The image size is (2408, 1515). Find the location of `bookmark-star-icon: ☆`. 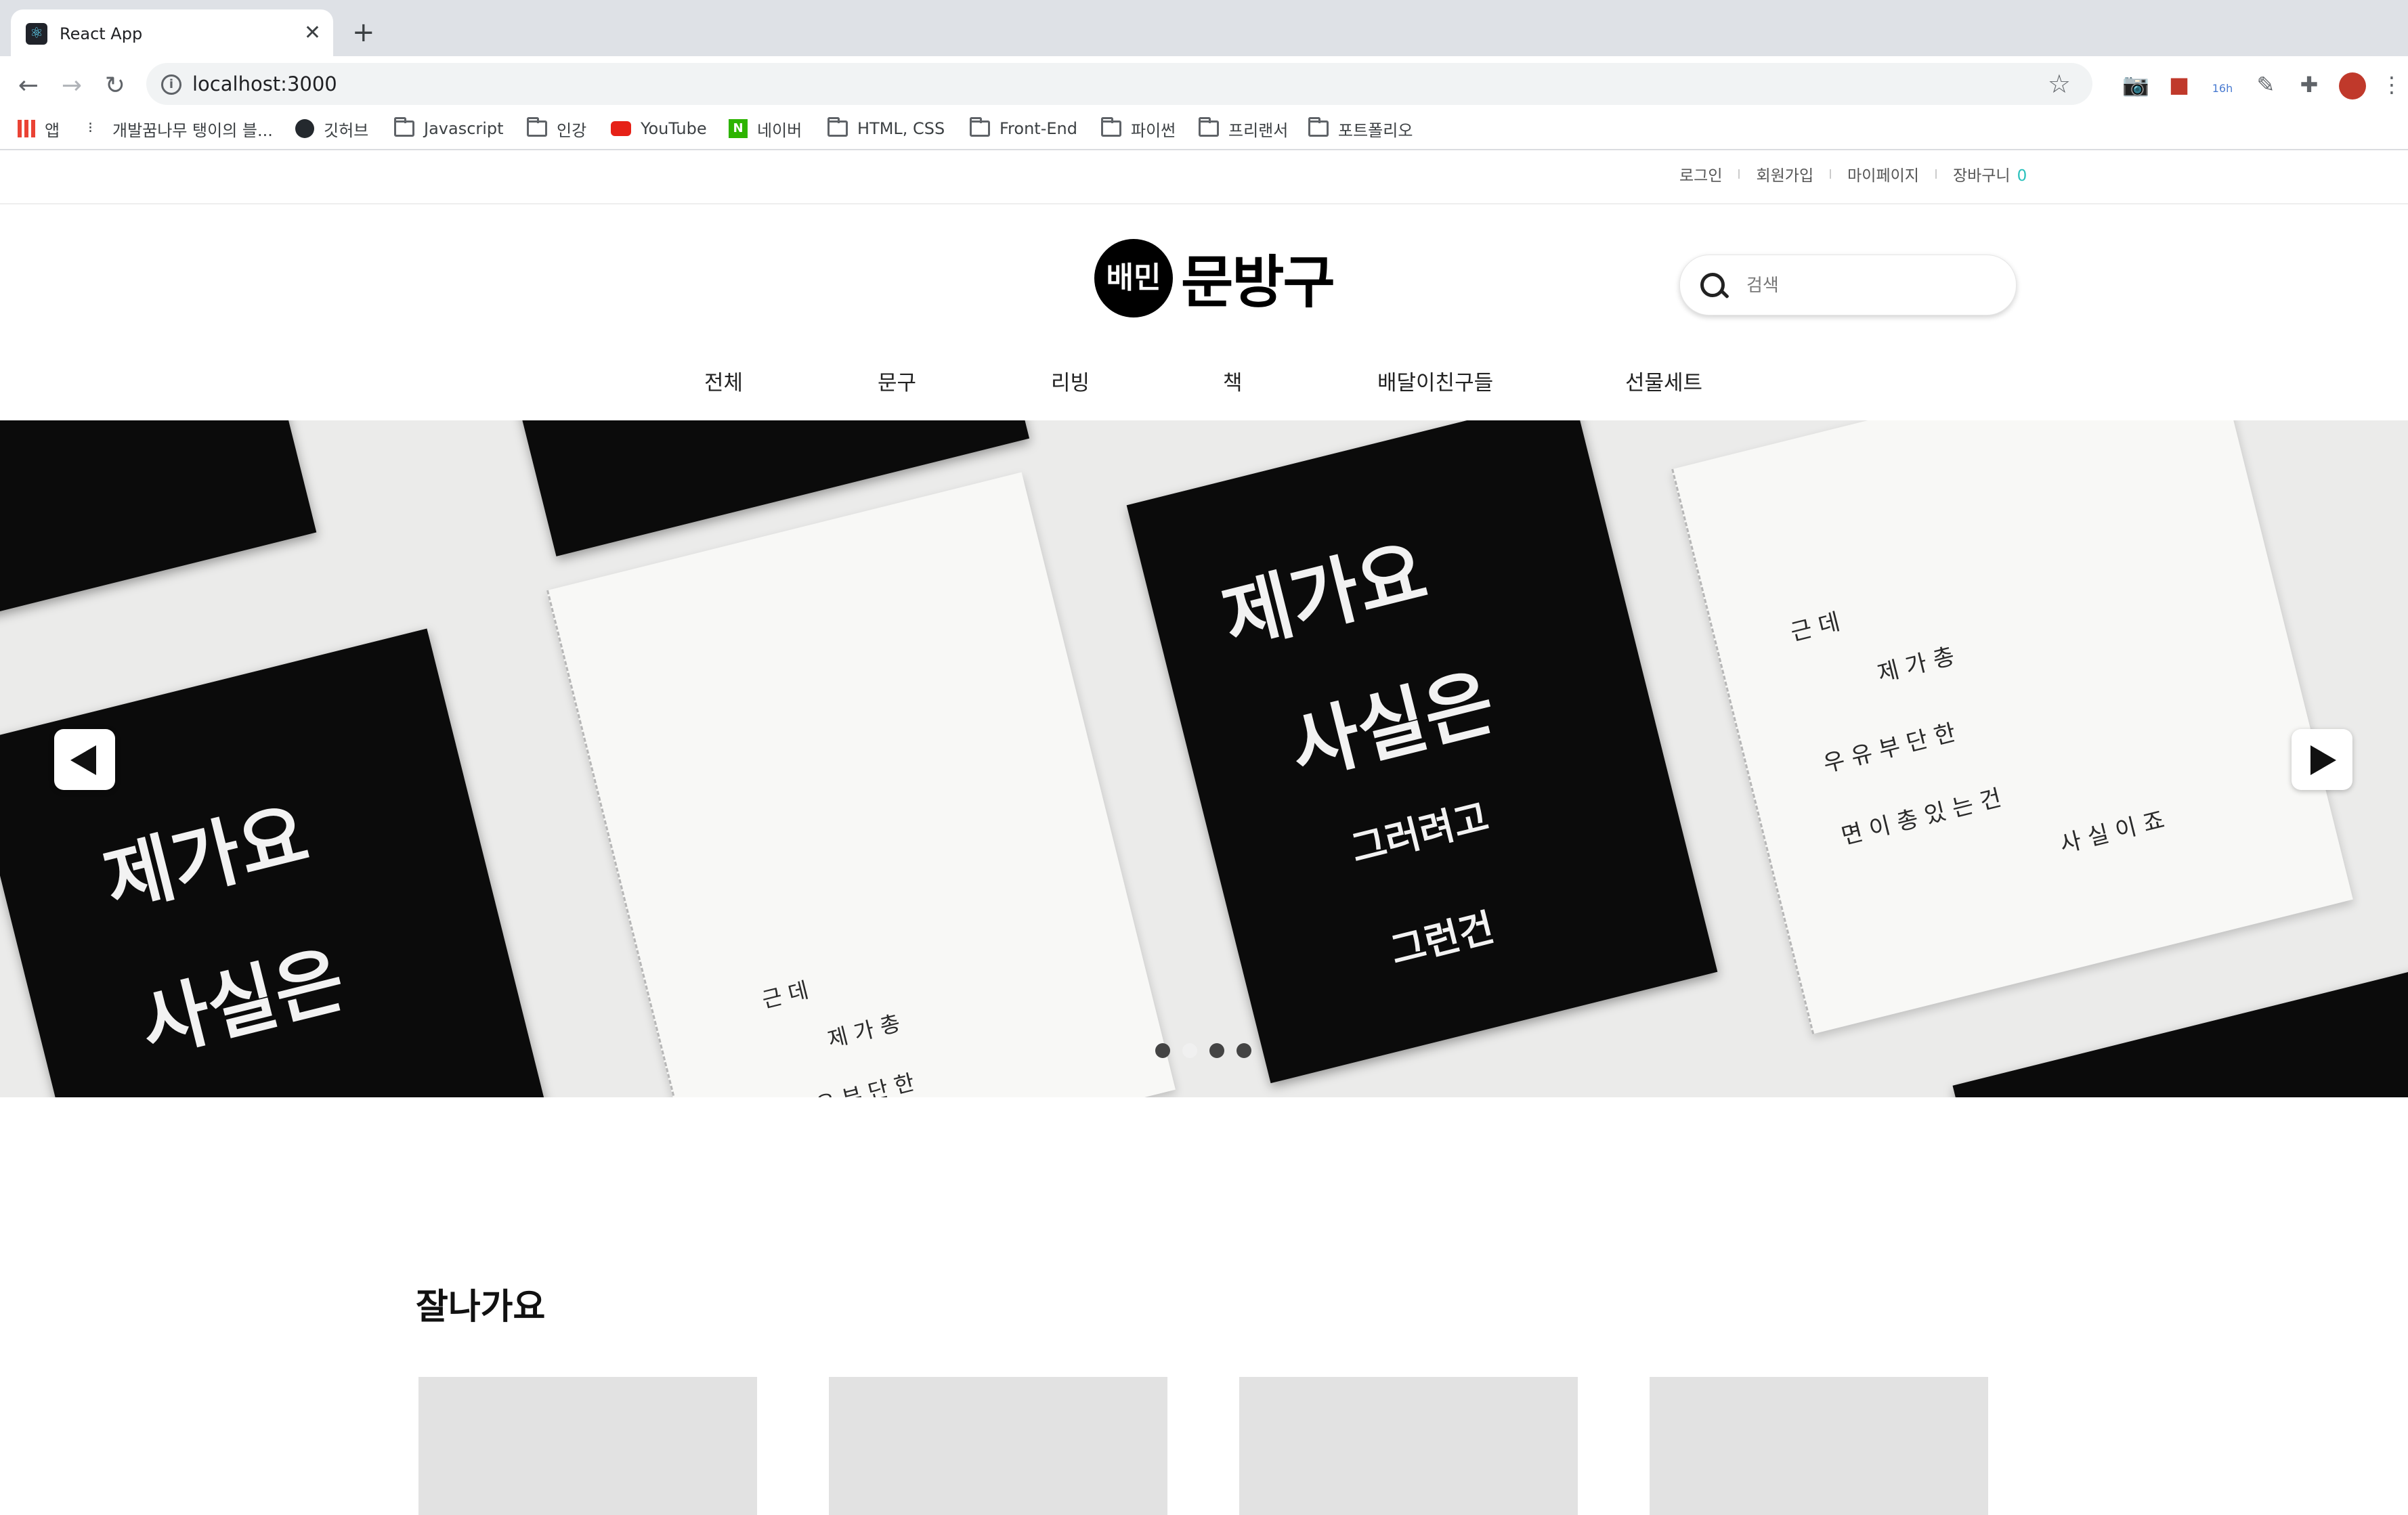

bookmark-star-icon: ☆ is located at coordinates (2059, 84).